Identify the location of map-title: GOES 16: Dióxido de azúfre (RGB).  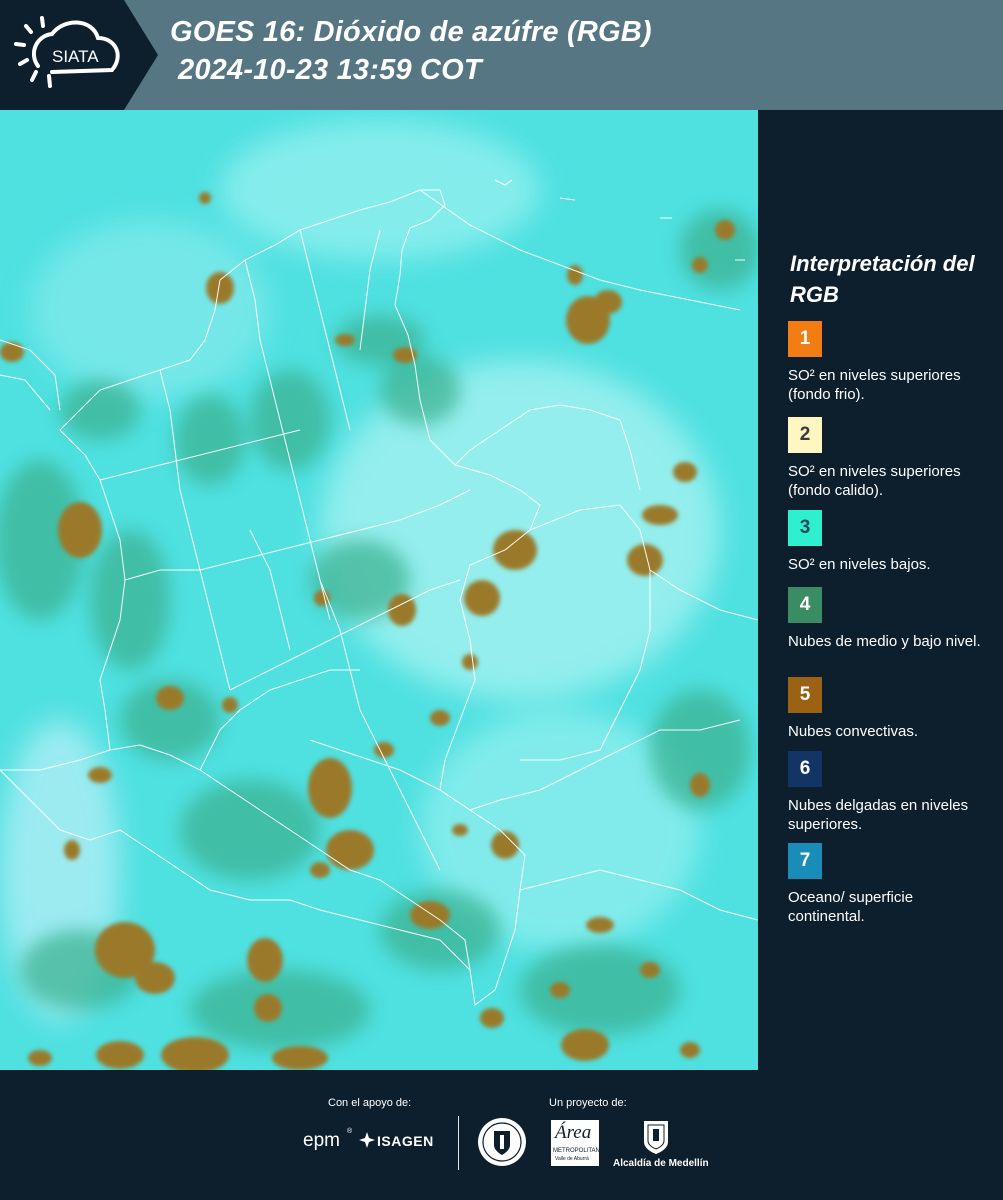
(411, 32).